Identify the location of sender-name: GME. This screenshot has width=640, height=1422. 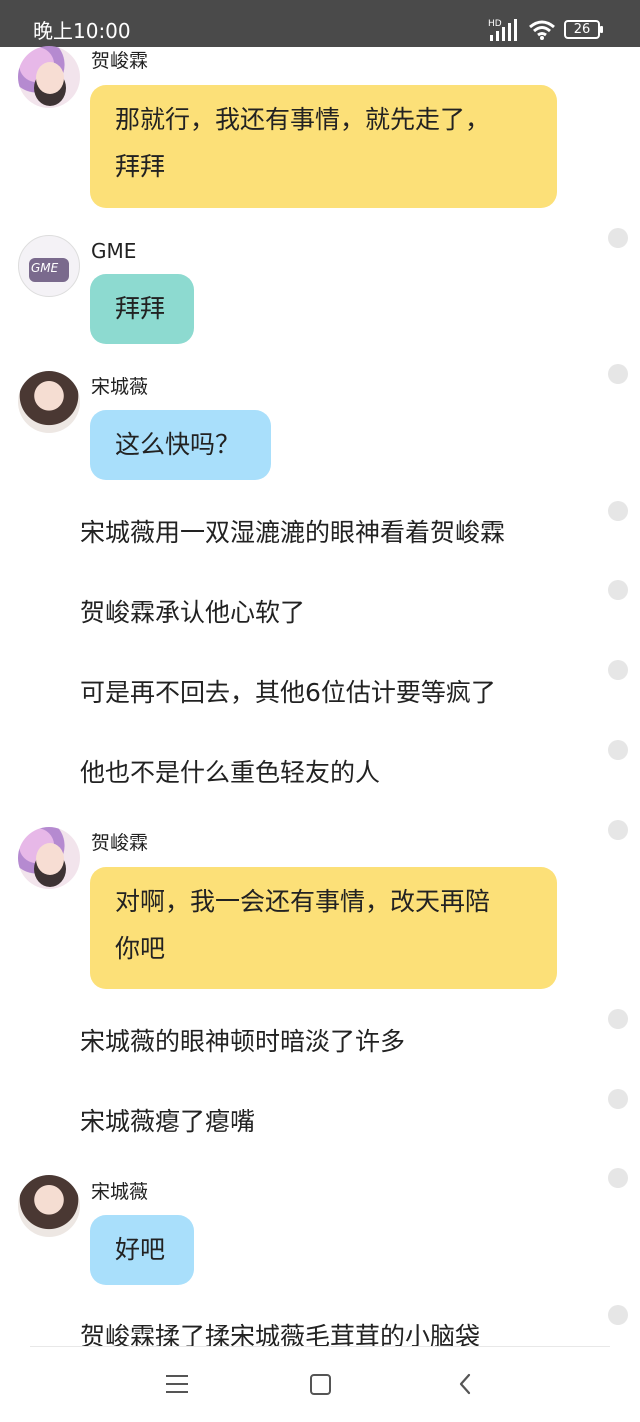
(114, 251).